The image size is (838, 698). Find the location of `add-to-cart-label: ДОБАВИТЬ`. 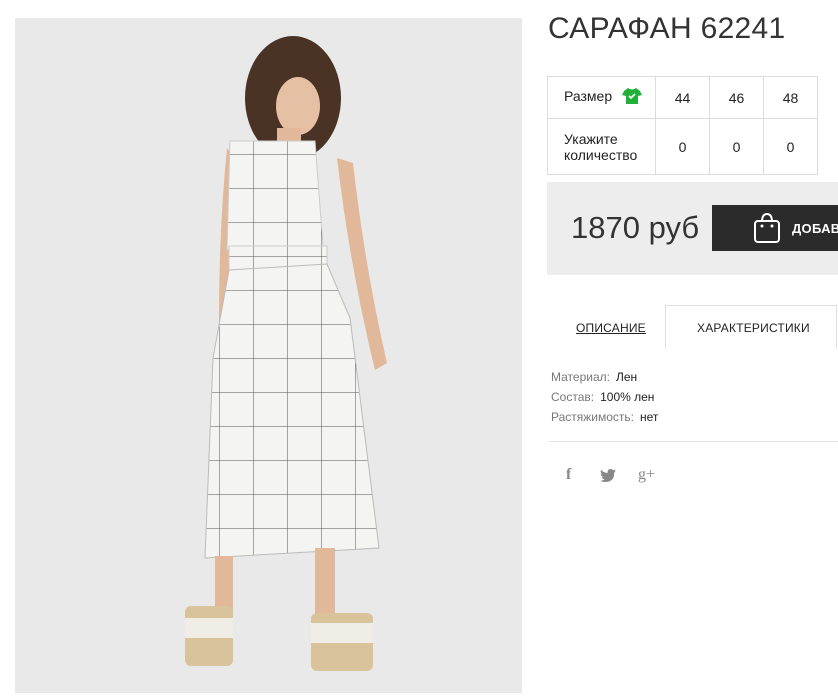

add-to-cart-label: ДОБАВИТЬ is located at coordinates (815, 228).